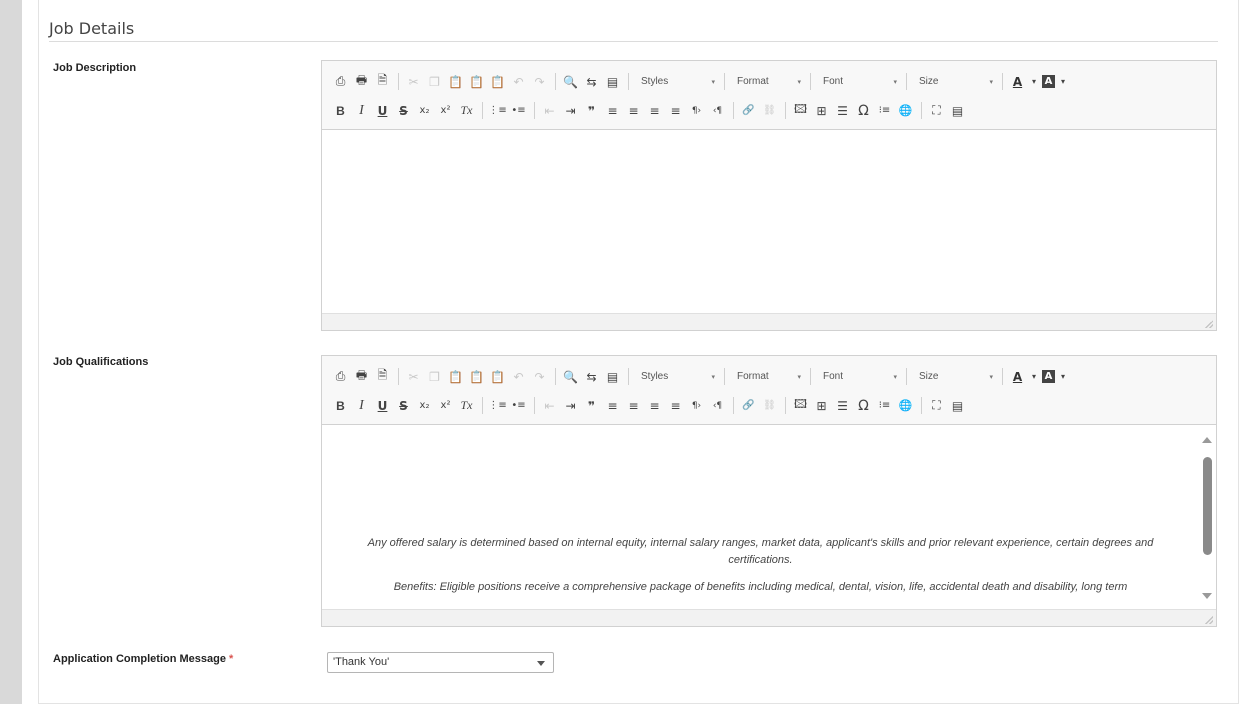 This screenshot has width=1249, height=704. What do you see at coordinates (440, 662) in the screenshot?
I see `completion-message-select: 'Thank You'` at bounding box center [440, 662].